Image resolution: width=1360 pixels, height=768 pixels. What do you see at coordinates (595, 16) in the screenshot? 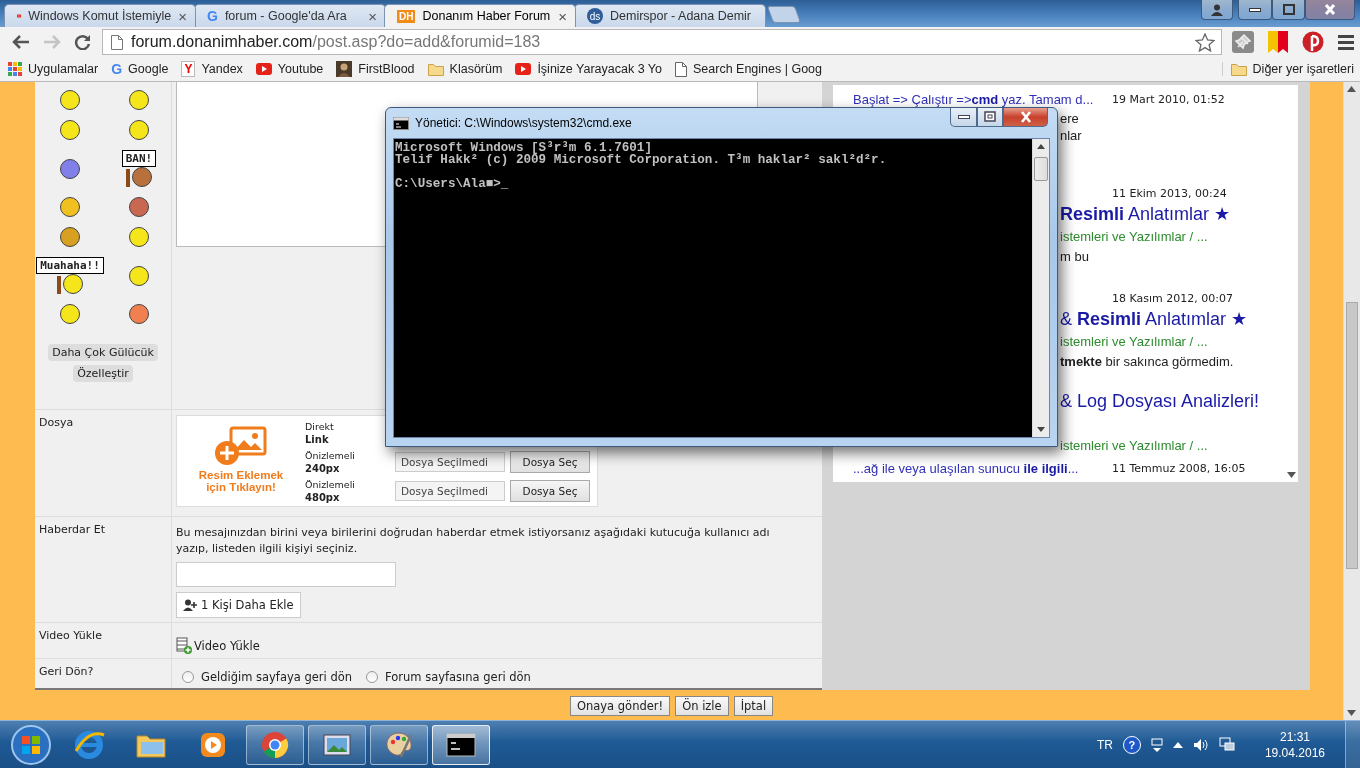
I see `site-logo-icon: ds` at bounding box center [595, 16].